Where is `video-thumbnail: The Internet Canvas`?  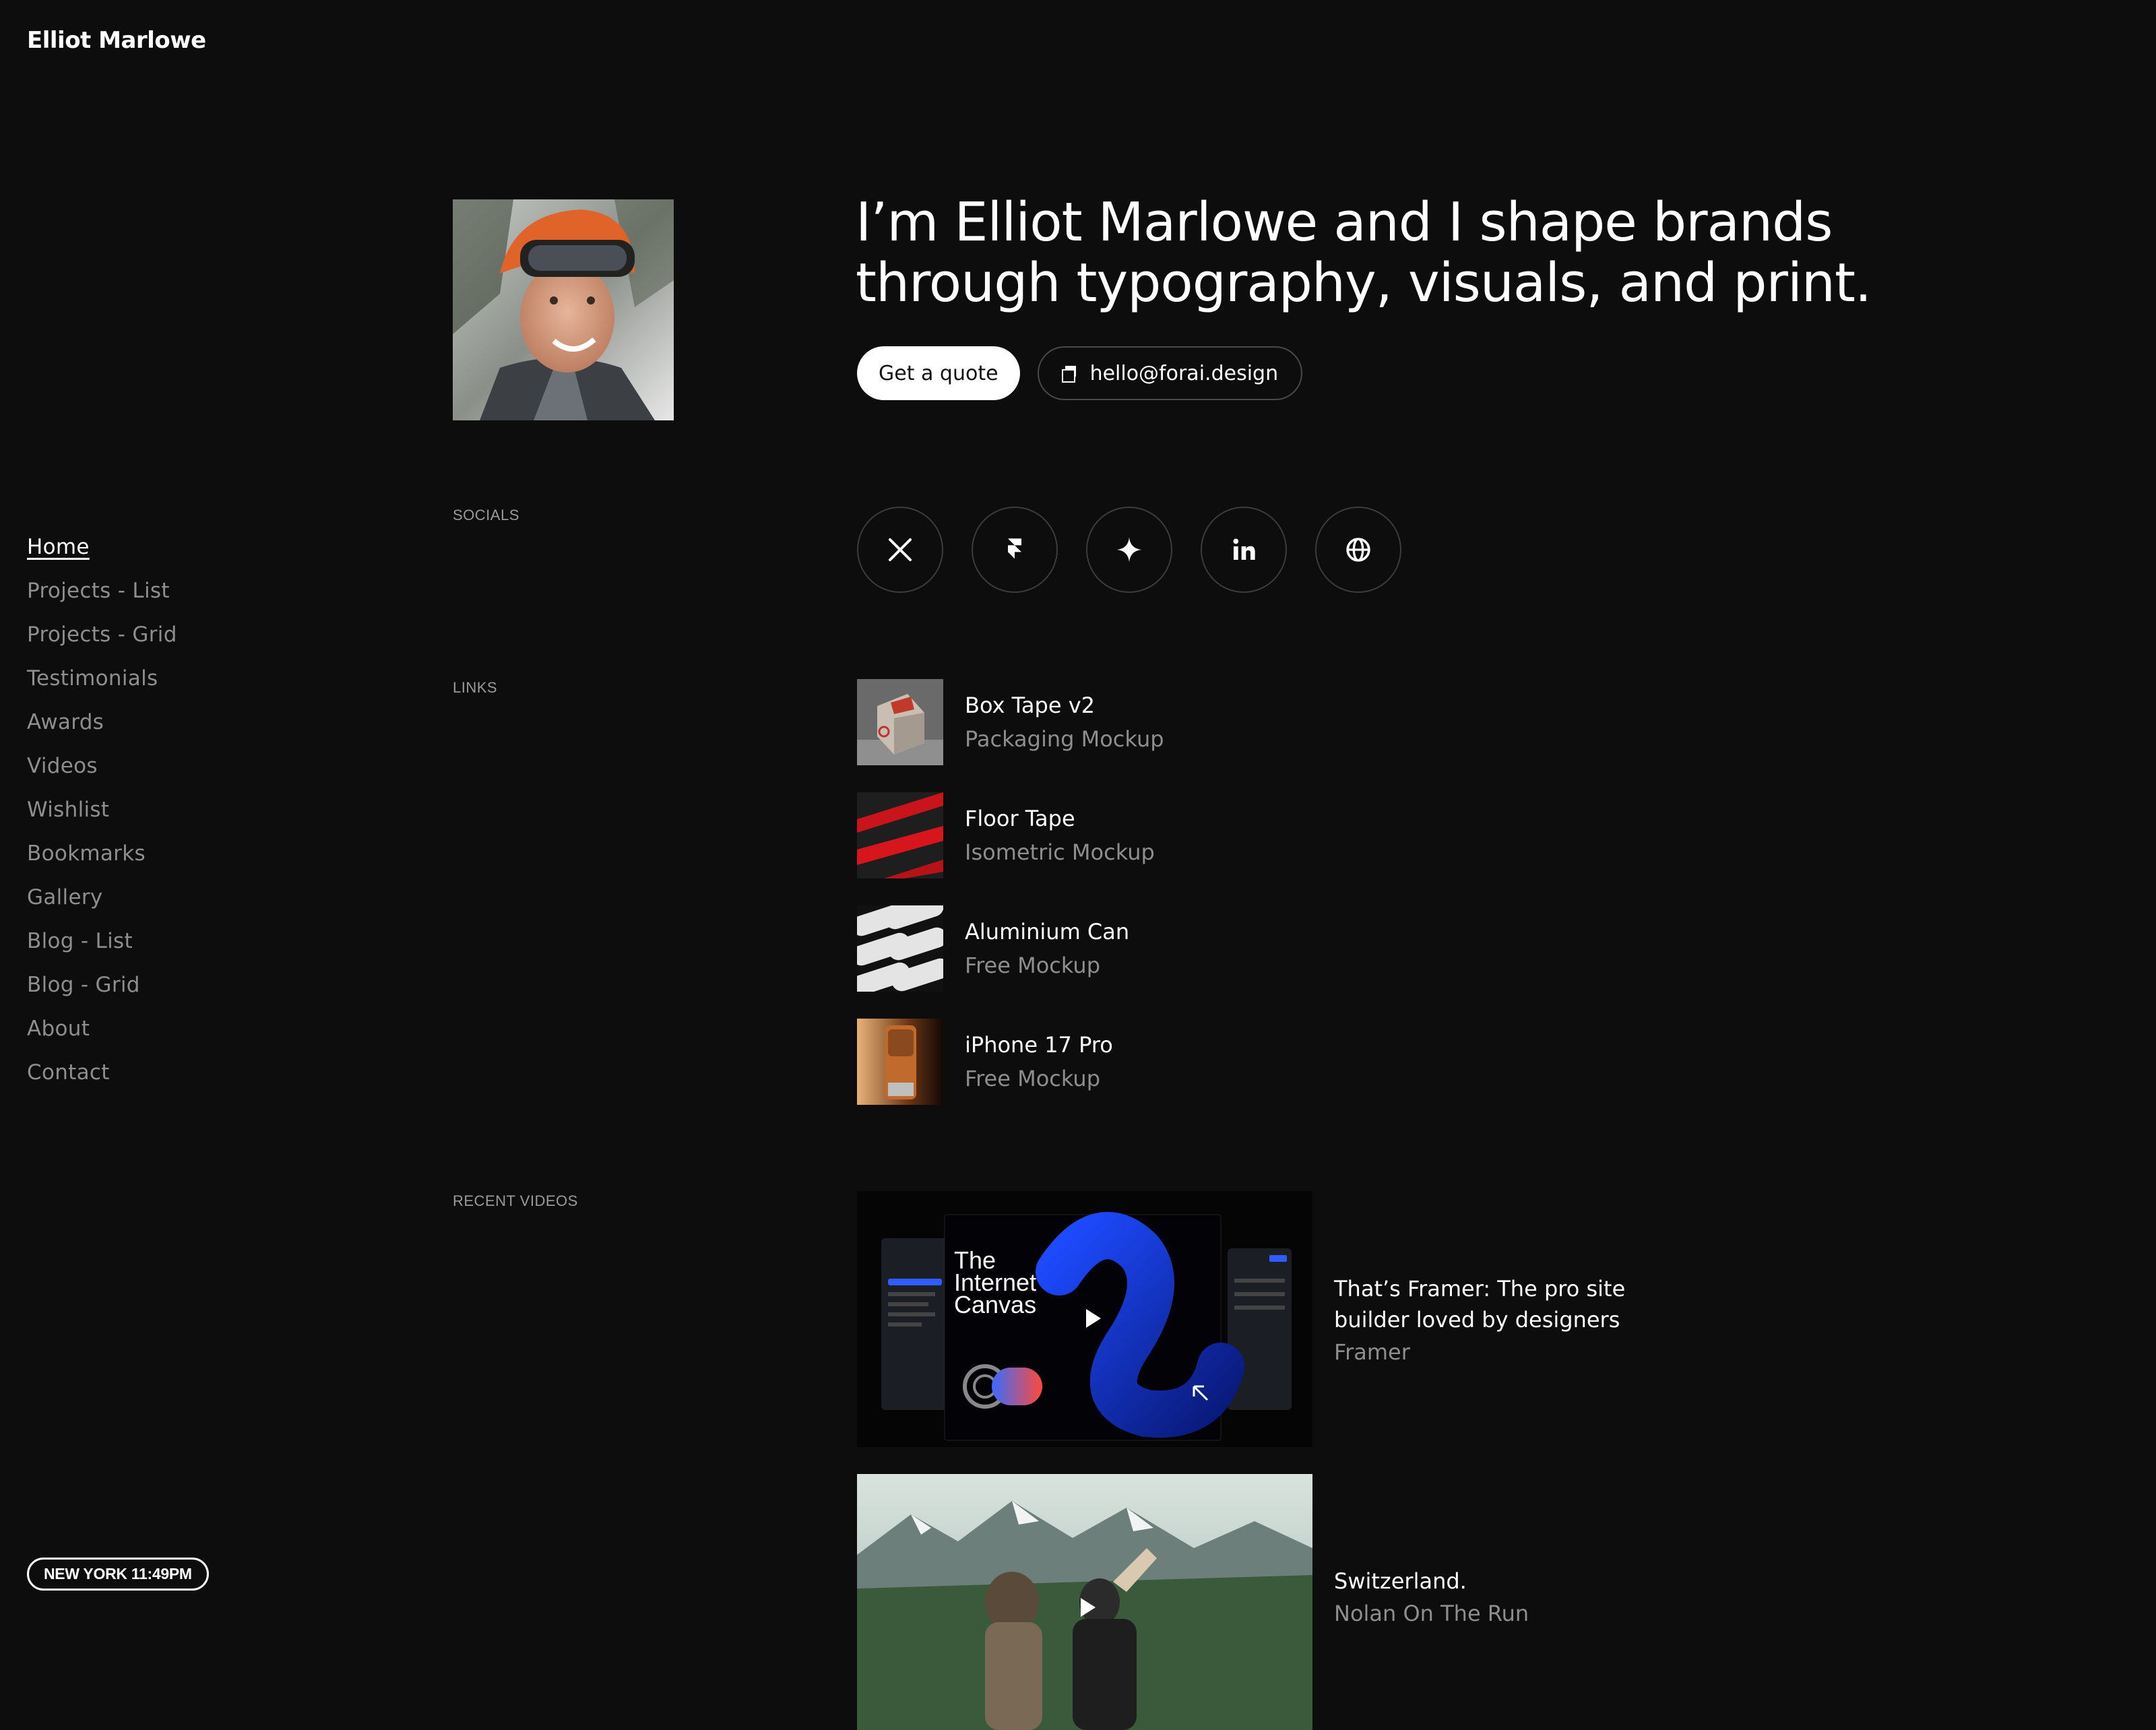
video-thumbnail: The Internet Canvas is located at coordinates (1084, 1319).